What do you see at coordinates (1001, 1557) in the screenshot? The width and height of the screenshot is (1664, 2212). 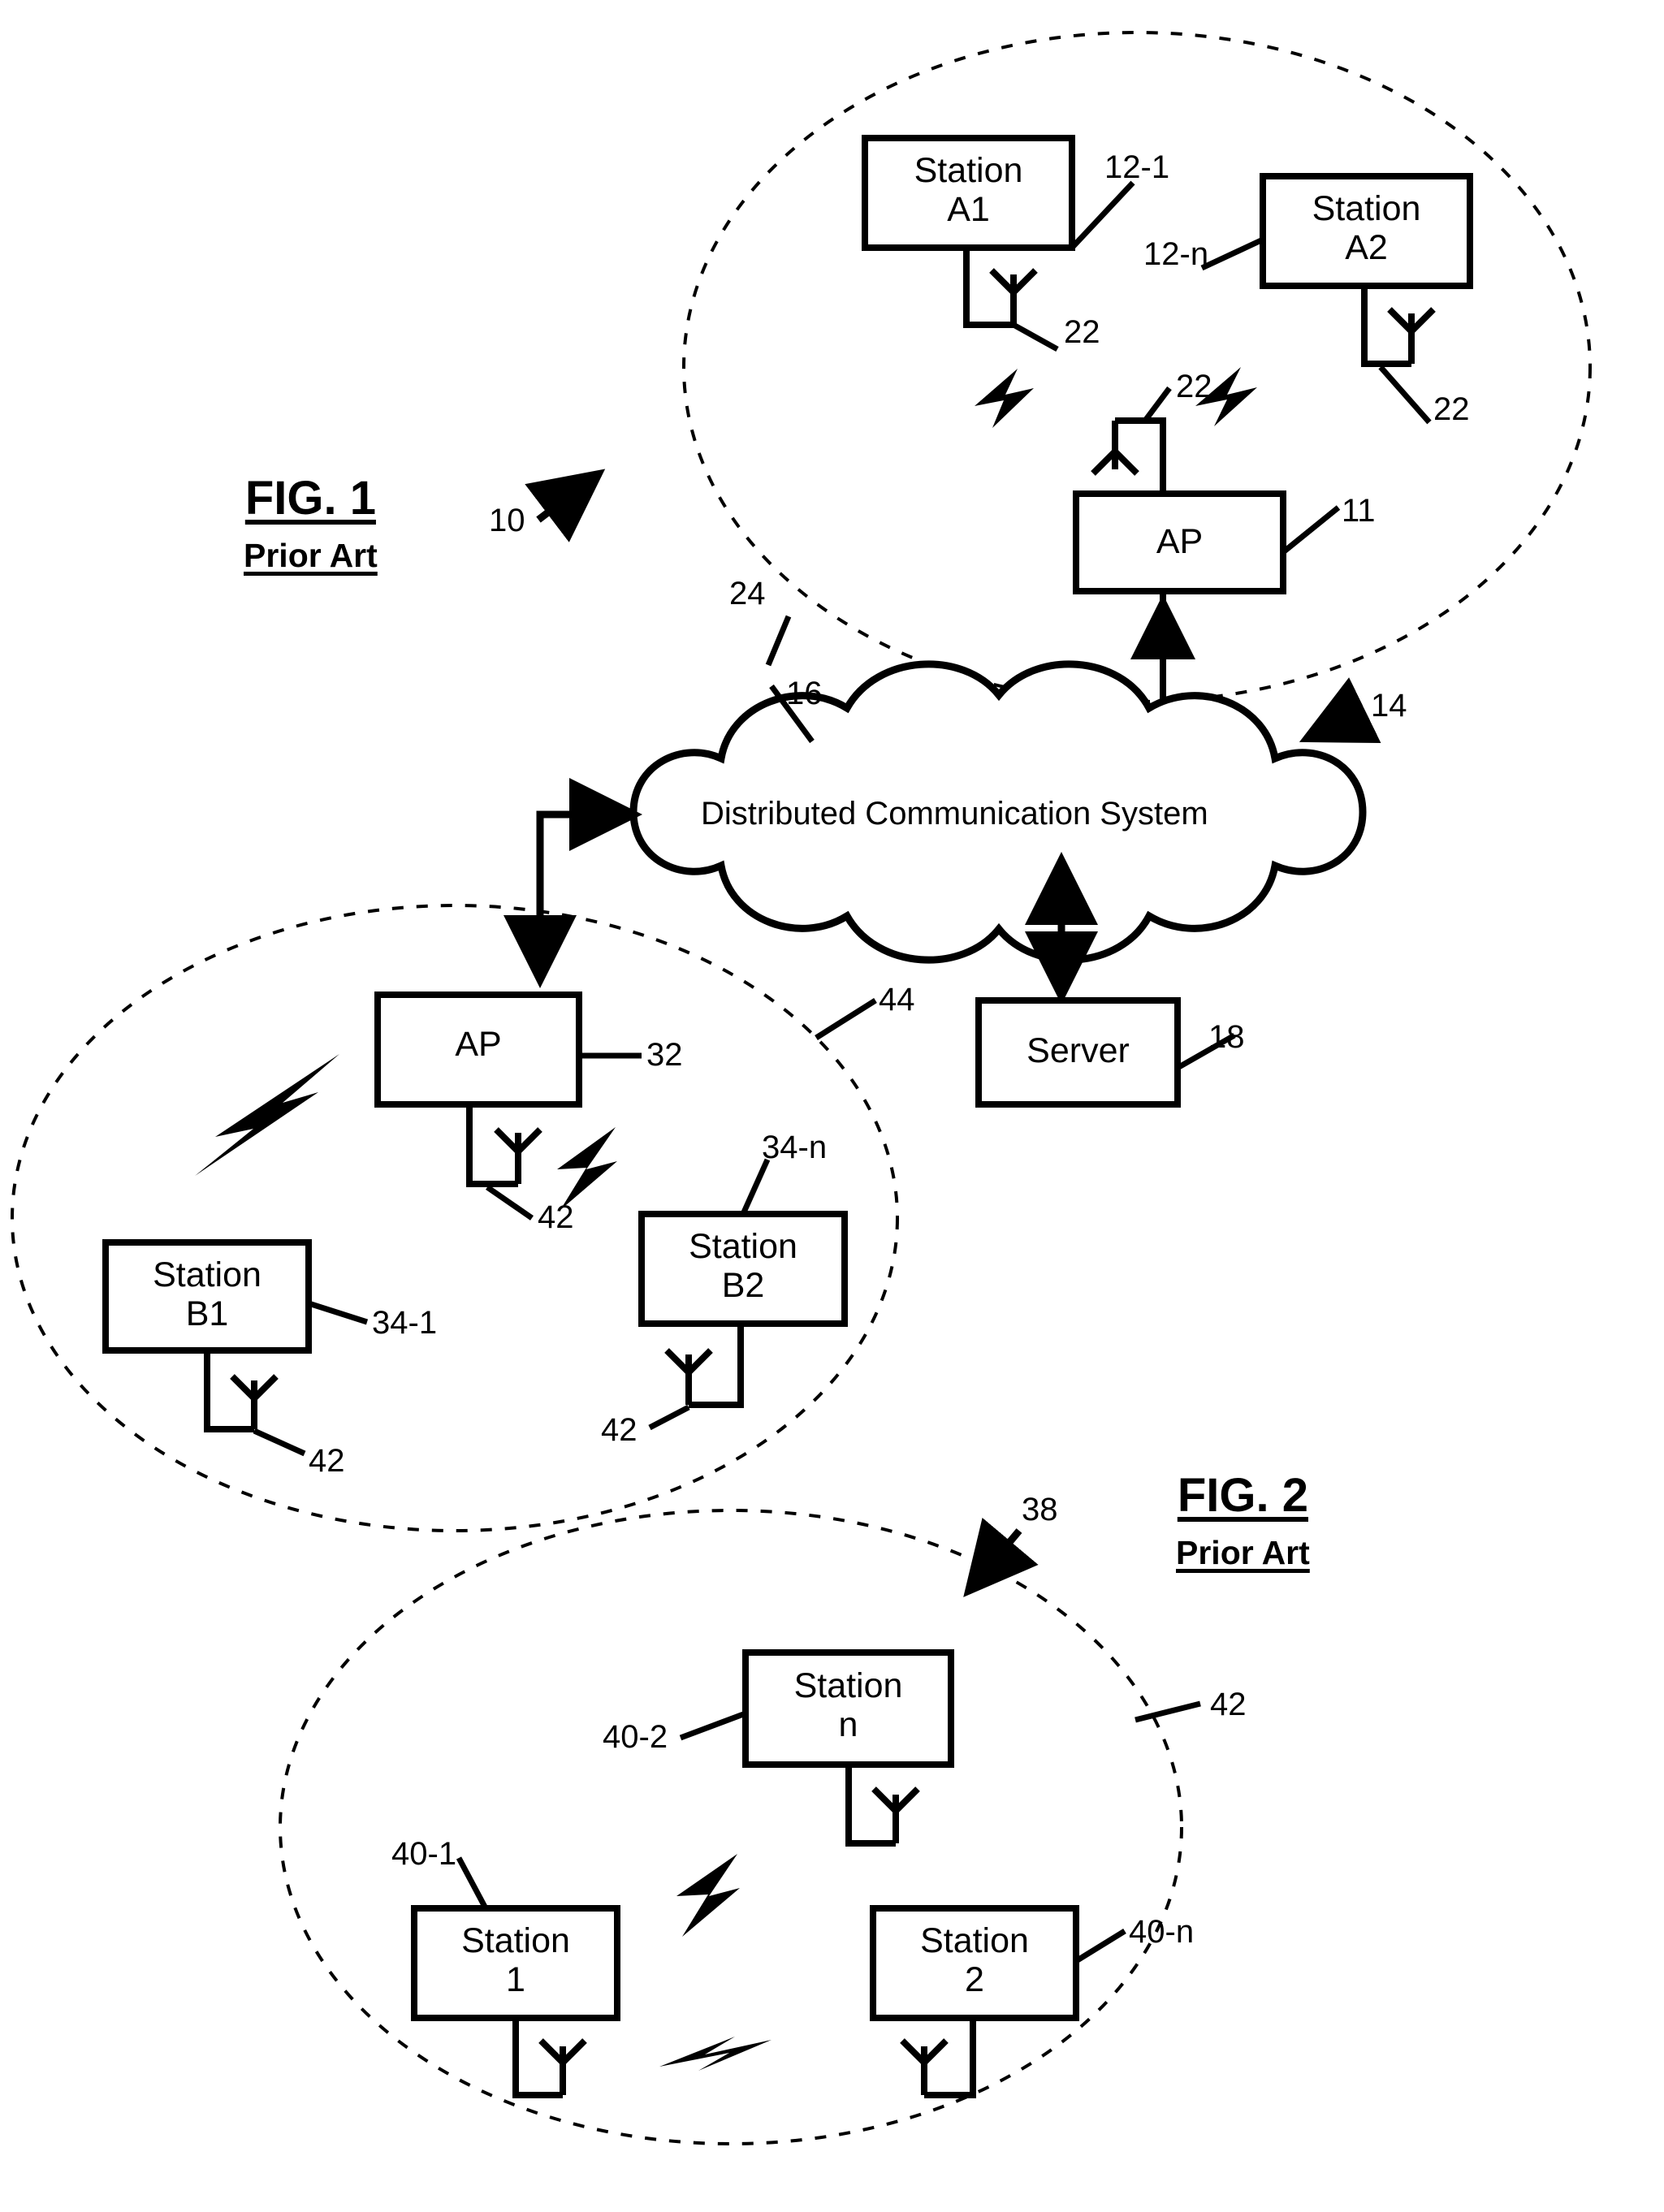 I see `ref-38-arrow` at bounding box center [1001, 1557].